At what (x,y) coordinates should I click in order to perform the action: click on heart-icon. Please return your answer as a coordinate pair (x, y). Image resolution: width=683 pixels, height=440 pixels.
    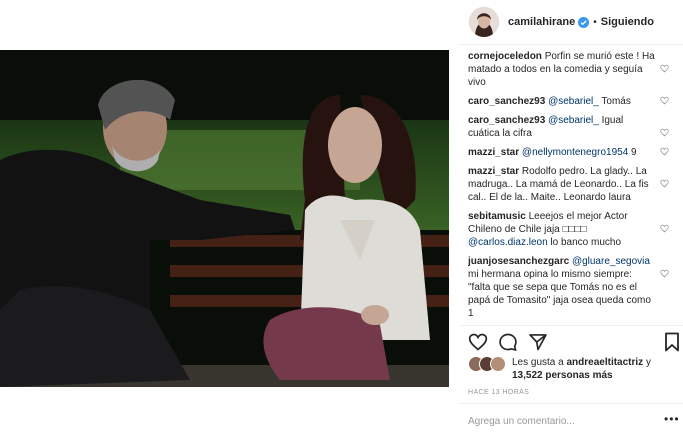
    Looking at the image, I should click on (478, 342).